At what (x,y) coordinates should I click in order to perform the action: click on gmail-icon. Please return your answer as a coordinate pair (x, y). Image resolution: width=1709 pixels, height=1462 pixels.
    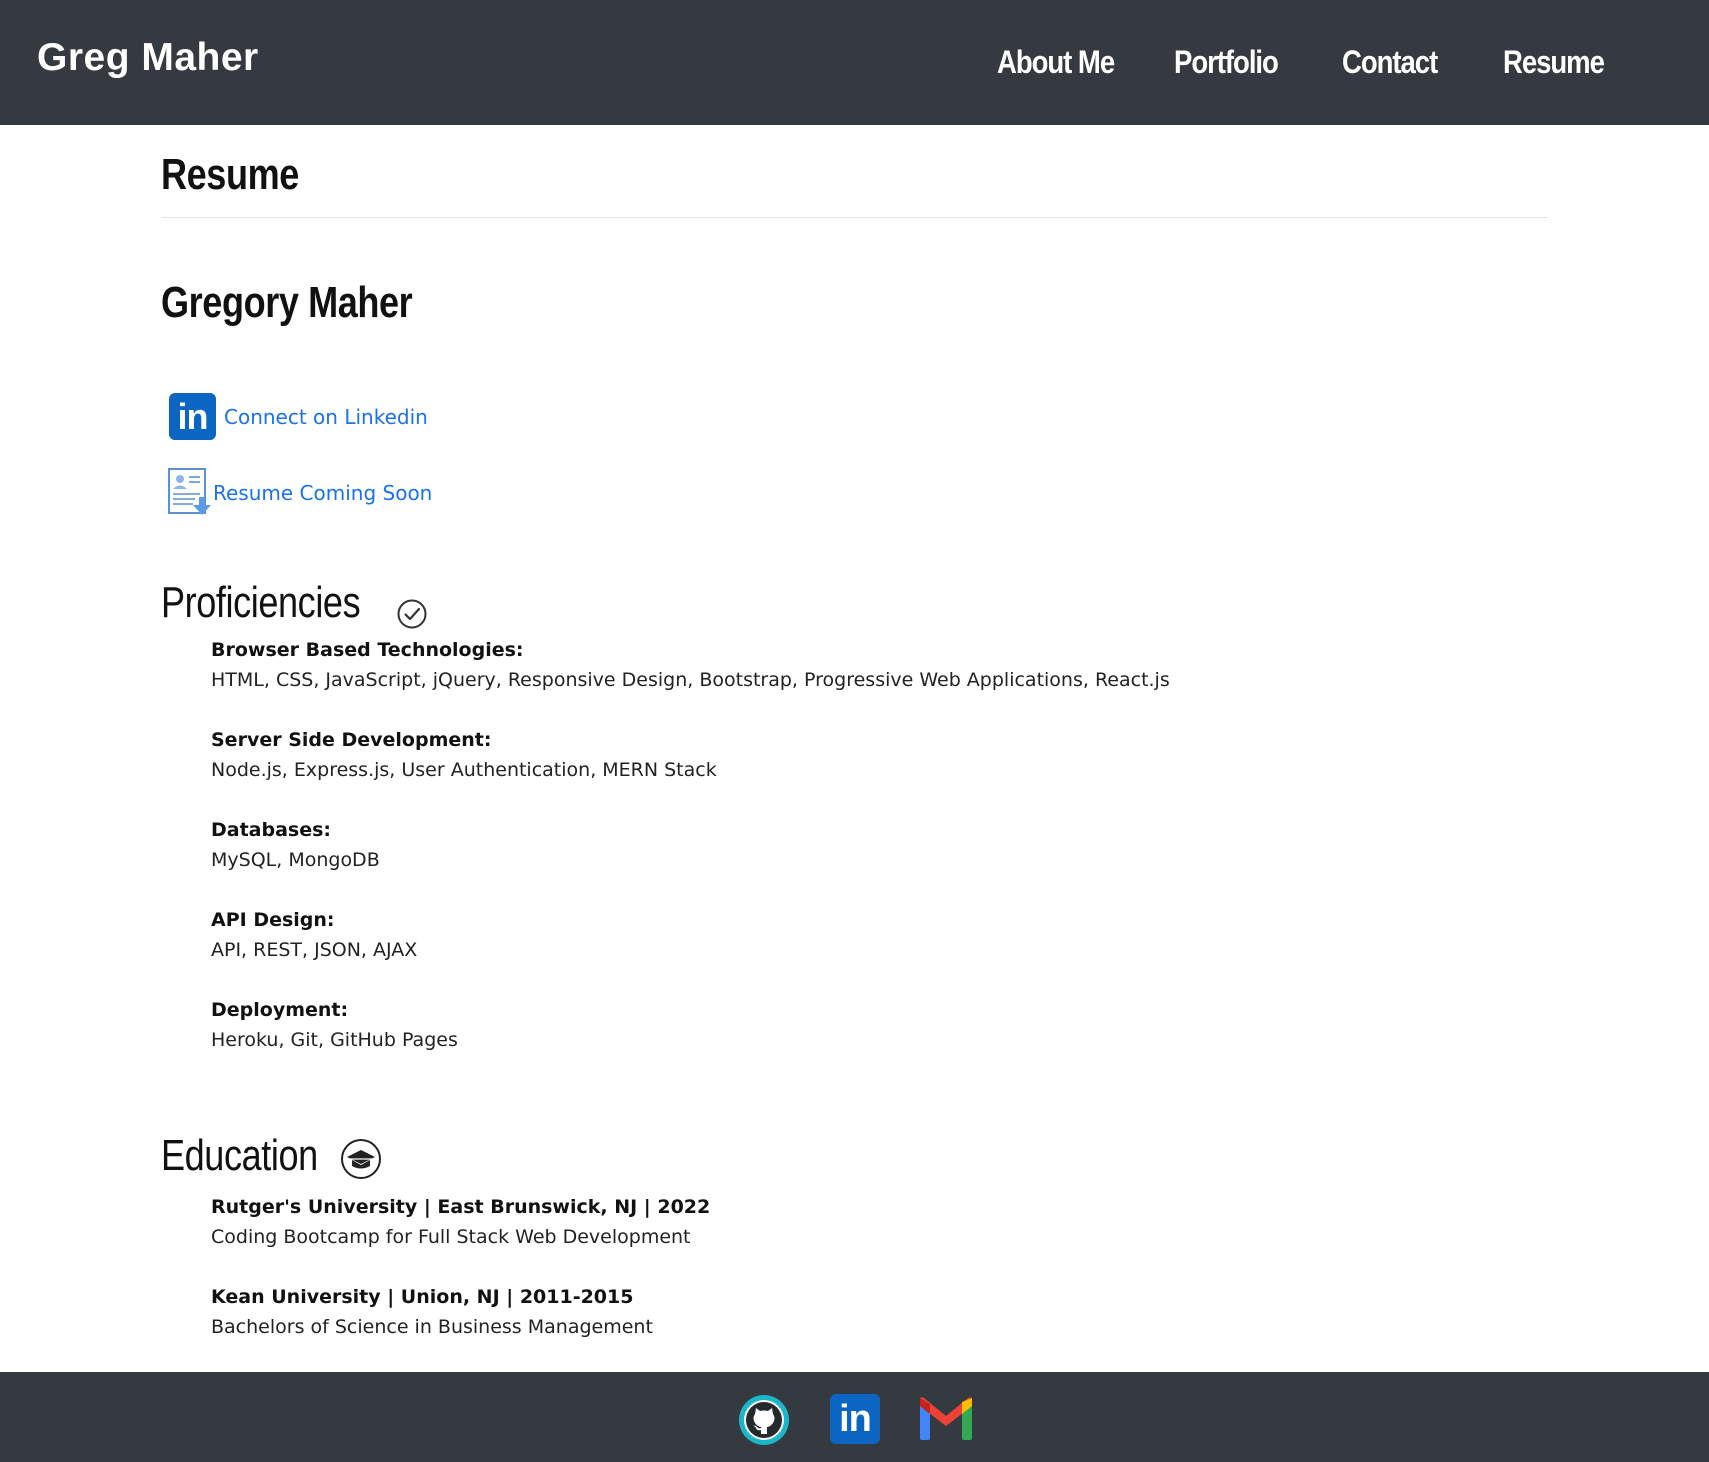
    Looking at the image, I should click on (946, 1423).